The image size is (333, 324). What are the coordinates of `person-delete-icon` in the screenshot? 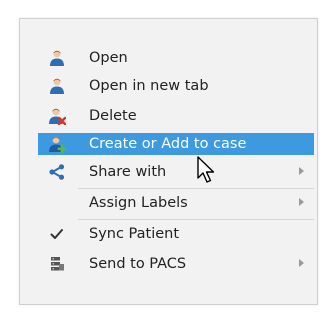 It's located at (57, 116).